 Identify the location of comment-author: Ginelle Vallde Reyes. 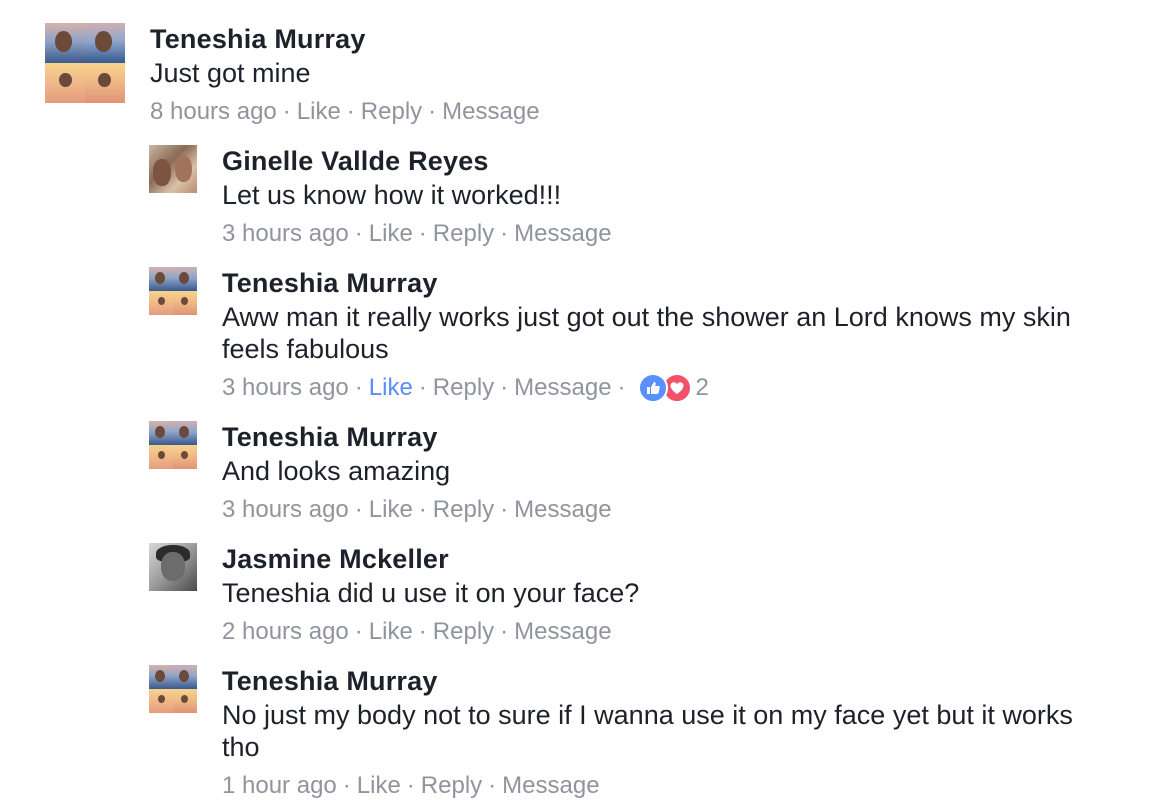
(652, 161).